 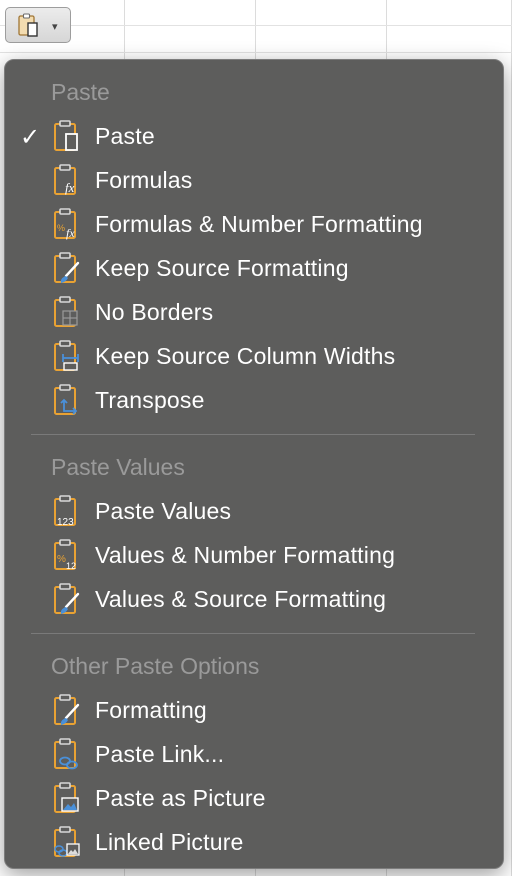 I want to click on menu-item-values-number-formatting: % 12 Values & Number Formatting, so click(x=254, y=555).